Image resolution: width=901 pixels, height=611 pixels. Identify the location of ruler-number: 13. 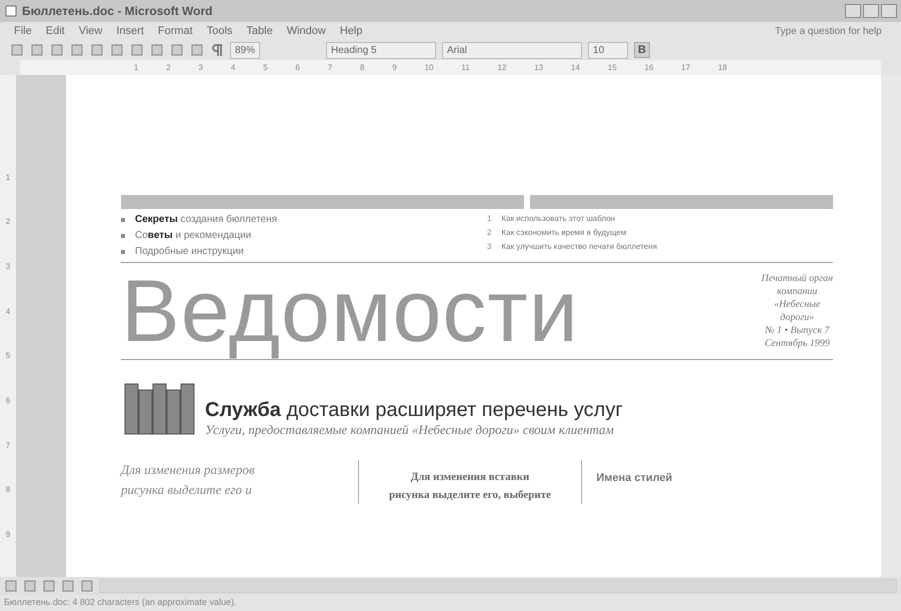
(539, 67).